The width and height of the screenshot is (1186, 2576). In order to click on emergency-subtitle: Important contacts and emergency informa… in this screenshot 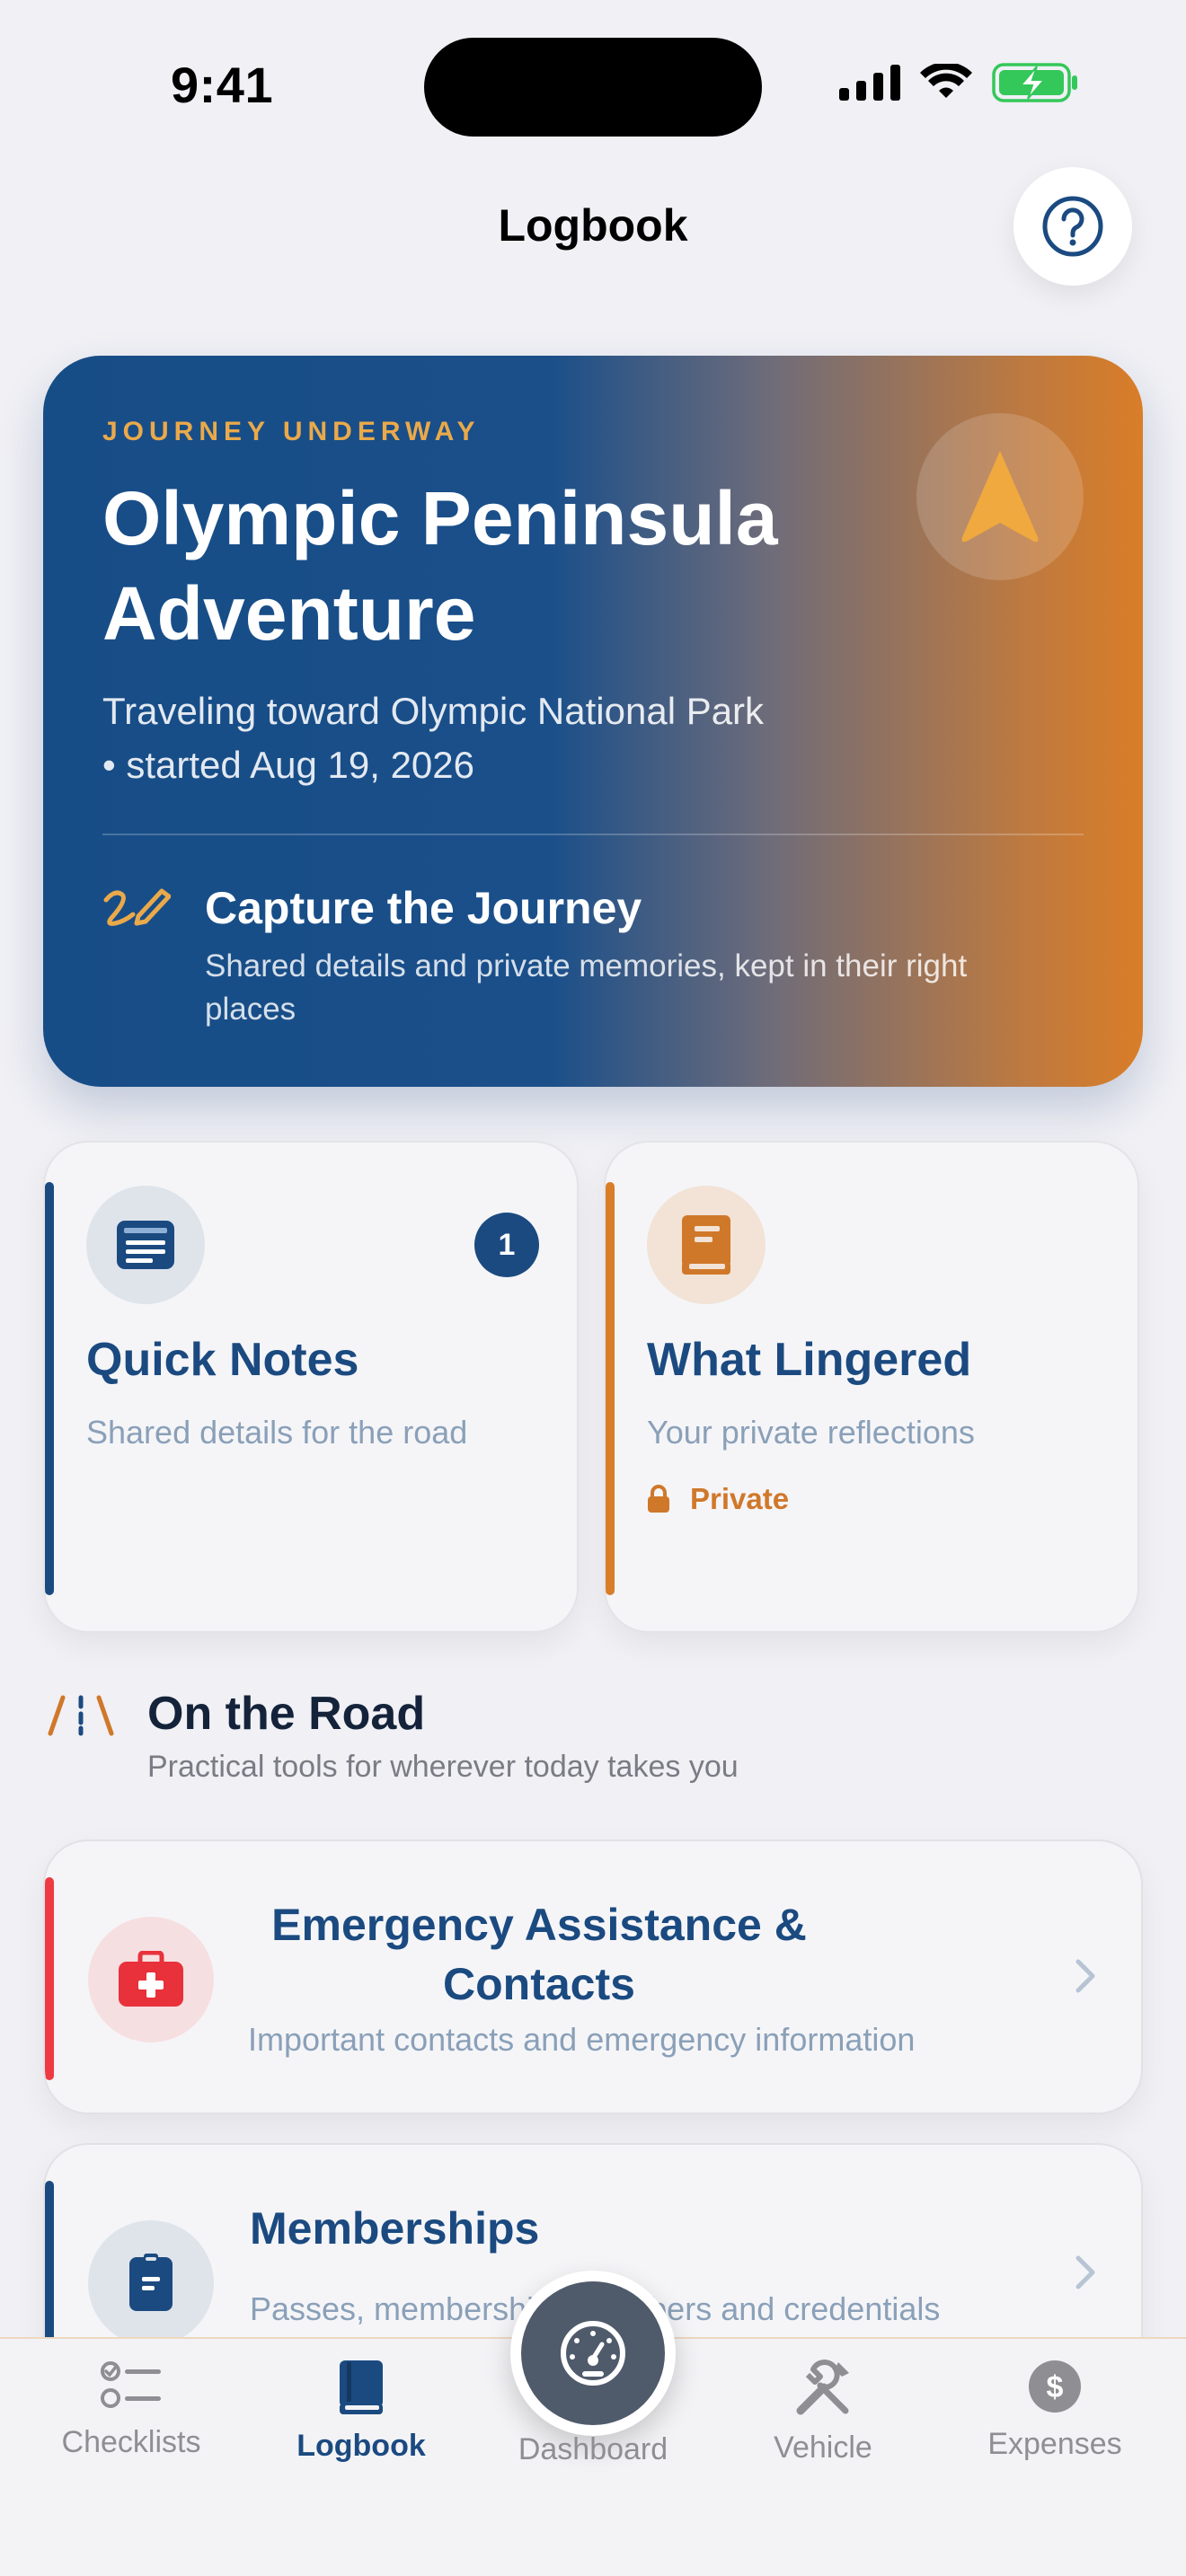, I will do `click(582, 2039)`.